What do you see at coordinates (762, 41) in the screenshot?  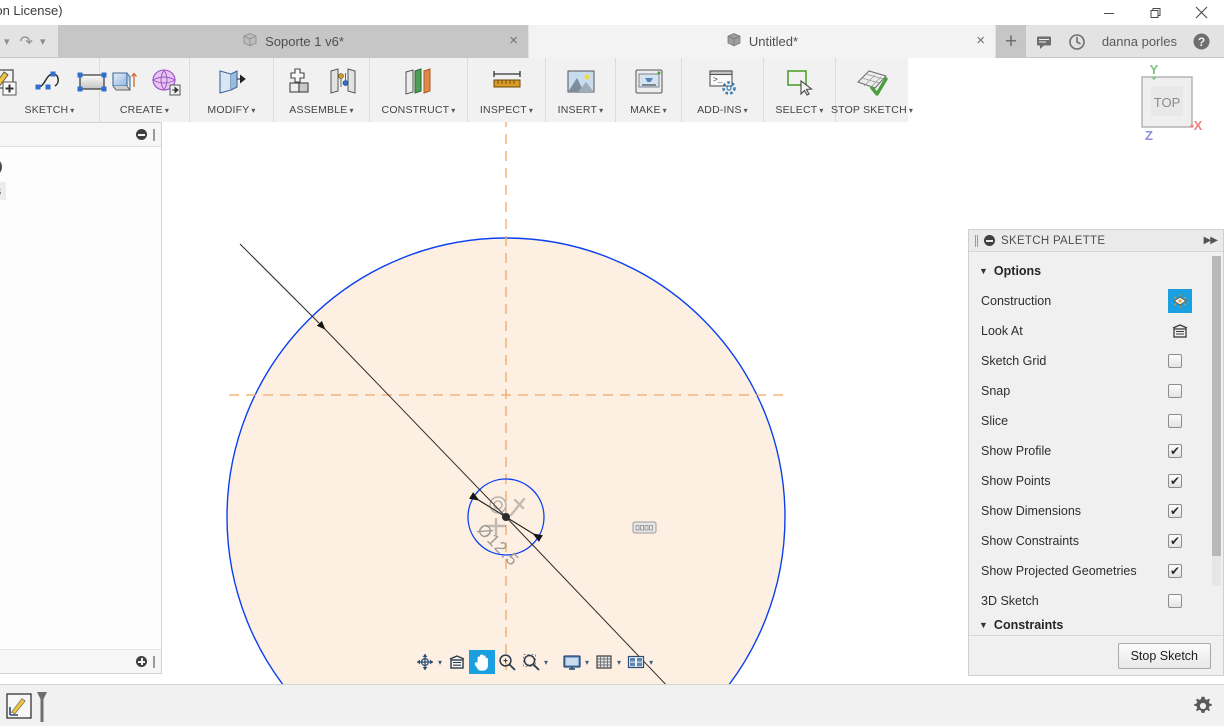 I see `document-tab-untitled: Untitled* ×` at bounding box center [762, 41].